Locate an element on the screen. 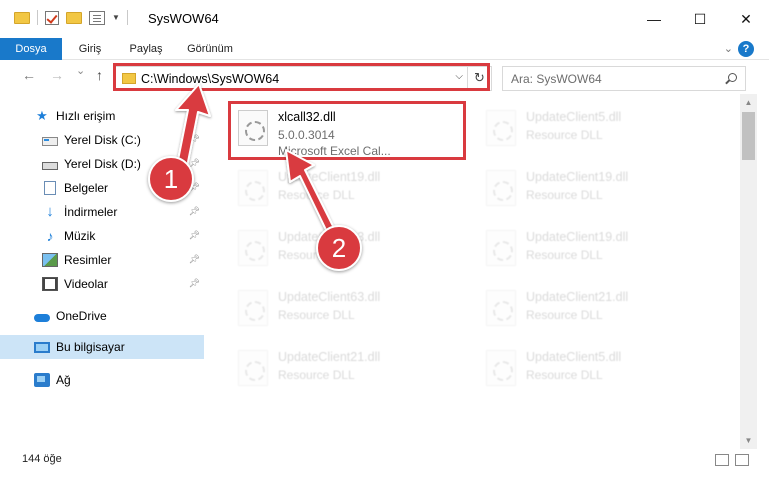  sidebar-item-local-disk-c: Yerel Disk (C:) 📌︎ is located at coordinates (102, 140).